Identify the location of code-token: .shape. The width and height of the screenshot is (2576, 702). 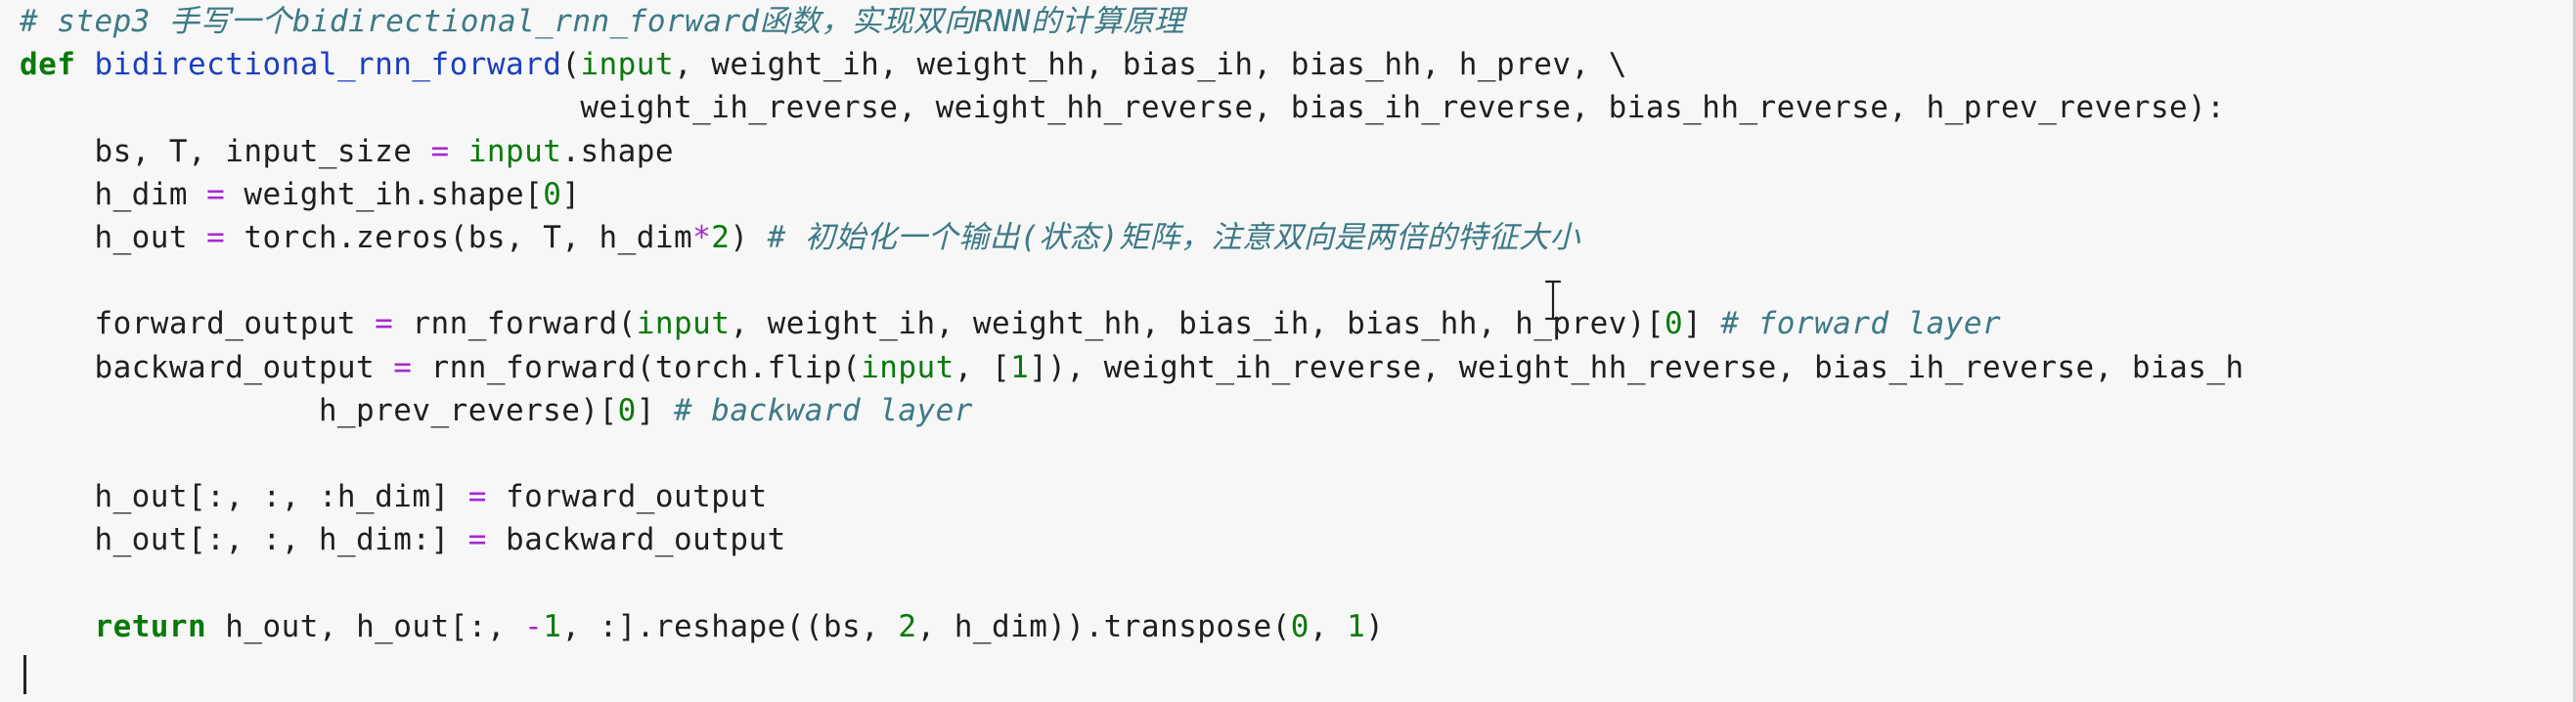
(618, 151).